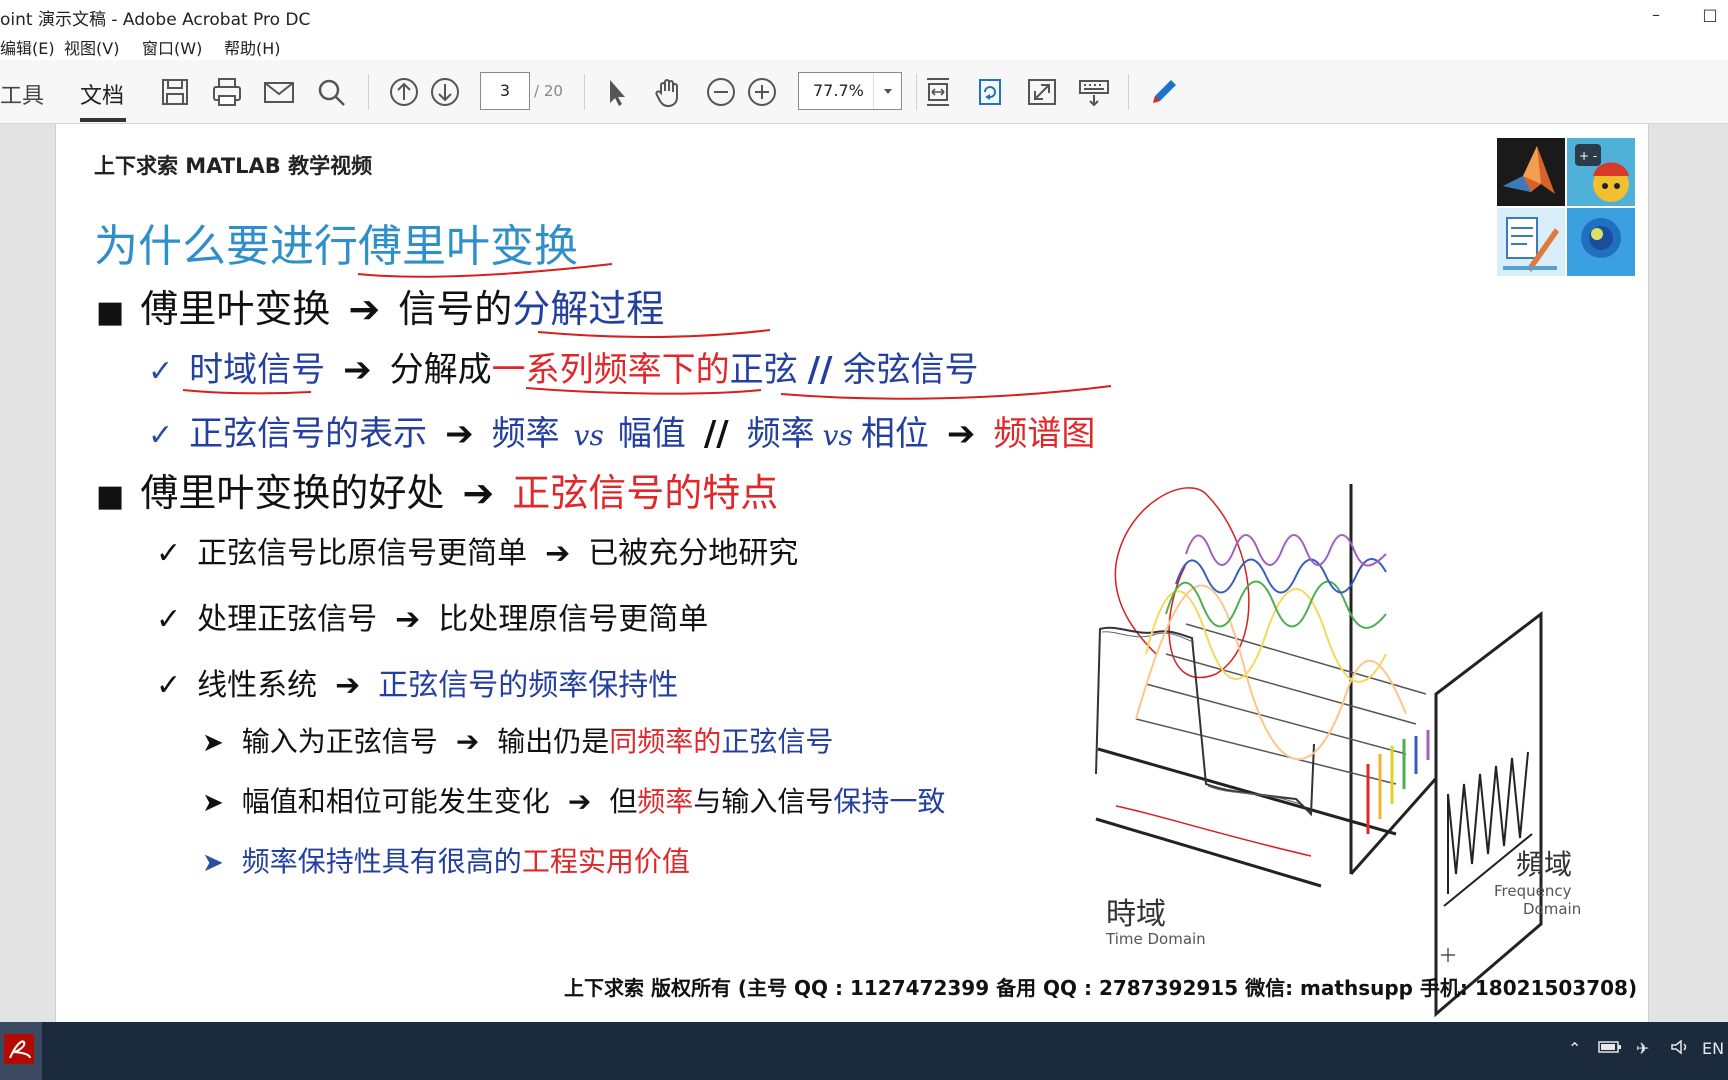 Image resolution: width=1728 pixels, height=1080 pixels. Describe the element at coordinates (938, 92) in the screenshot. I see `fit-page-icon` at that location.